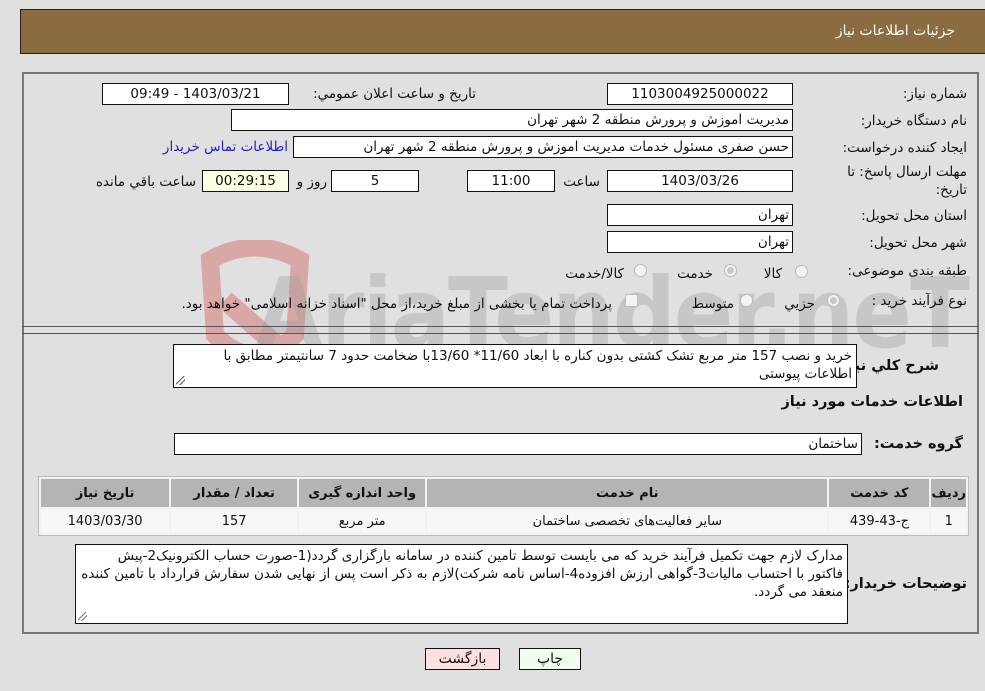  I want to click on delivery-city-label: شهر محل تحویل:, so click(918, 243).